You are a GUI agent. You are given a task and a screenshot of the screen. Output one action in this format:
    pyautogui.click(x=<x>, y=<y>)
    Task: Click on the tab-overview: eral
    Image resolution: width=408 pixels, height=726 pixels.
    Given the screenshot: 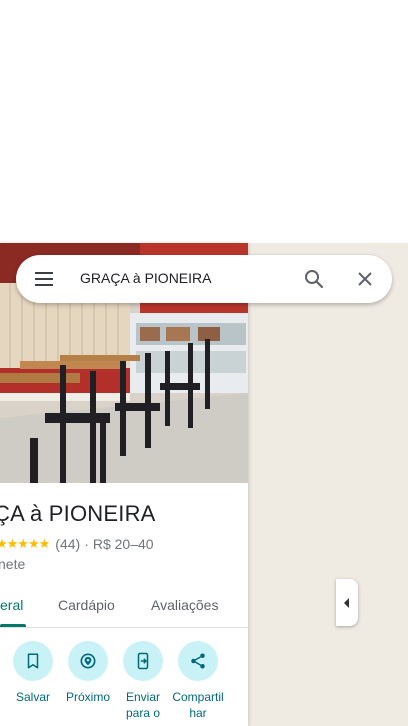 What is the action you would take?
    pyautogui.click(x=11, y=605)
    